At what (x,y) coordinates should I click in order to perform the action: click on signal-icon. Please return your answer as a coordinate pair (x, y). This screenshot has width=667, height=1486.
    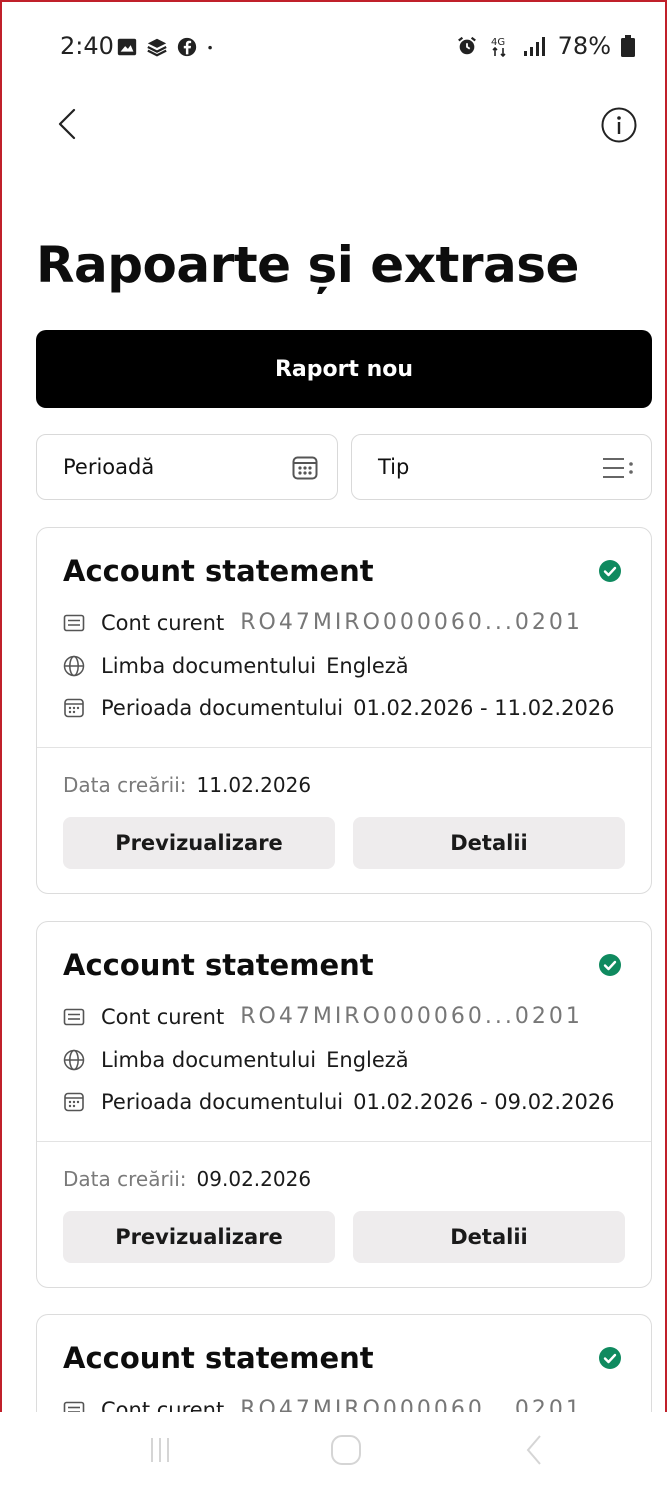
    Looking at the image, I should click on (534, 46).